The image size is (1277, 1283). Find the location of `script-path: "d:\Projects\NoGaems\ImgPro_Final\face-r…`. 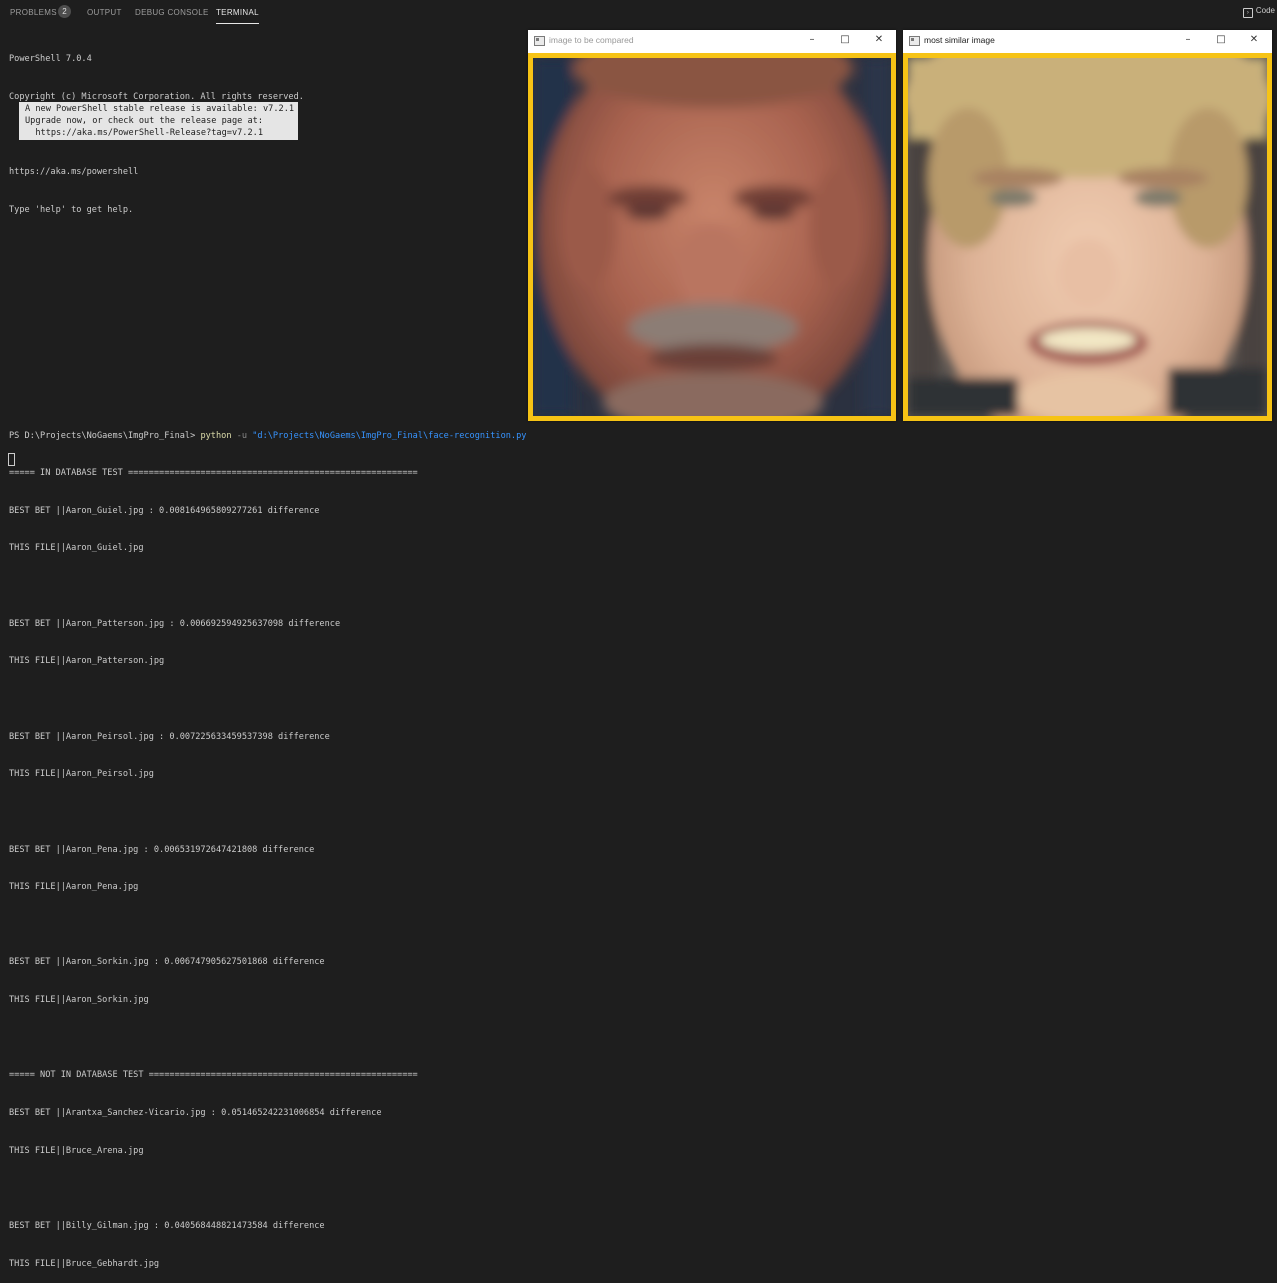

script-path: "d:\Projects\NoGaems\ImgPro_Final\face-r… is located at coordinates (389, 435).